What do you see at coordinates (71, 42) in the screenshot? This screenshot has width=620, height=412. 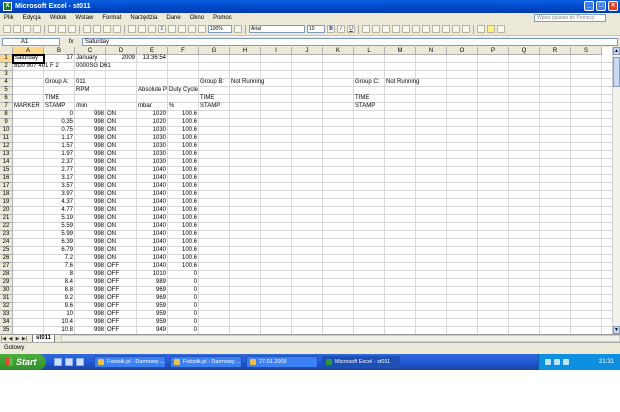 I see `function-icon: fx` at bounding box center [71, 42].